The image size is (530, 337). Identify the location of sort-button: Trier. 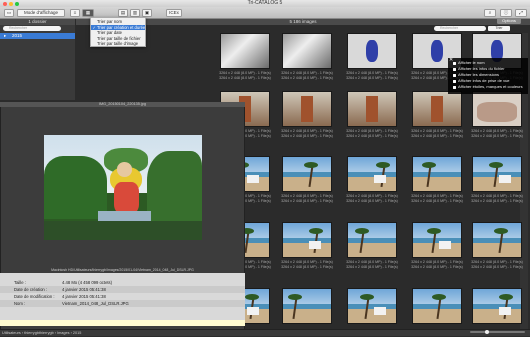
(499, 28).